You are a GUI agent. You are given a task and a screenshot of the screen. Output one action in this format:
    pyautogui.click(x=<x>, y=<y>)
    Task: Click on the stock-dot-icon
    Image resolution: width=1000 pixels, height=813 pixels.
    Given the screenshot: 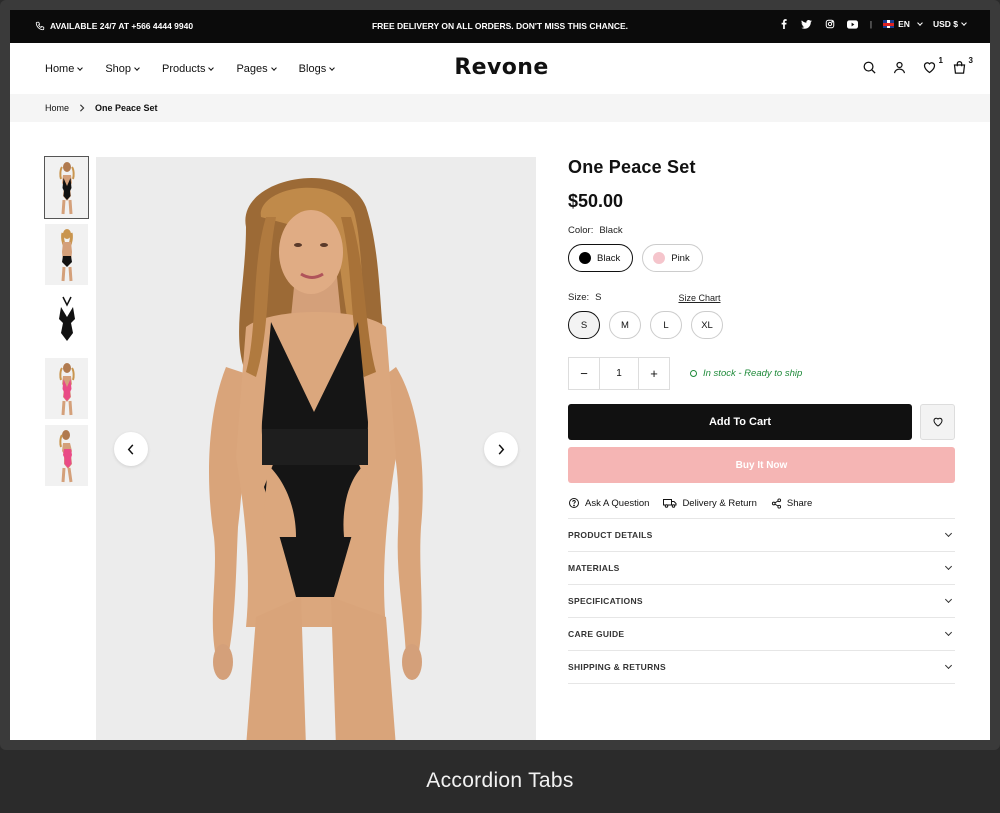 What is the action you would take?
    pyautogui.click(x=693, y=373)
    